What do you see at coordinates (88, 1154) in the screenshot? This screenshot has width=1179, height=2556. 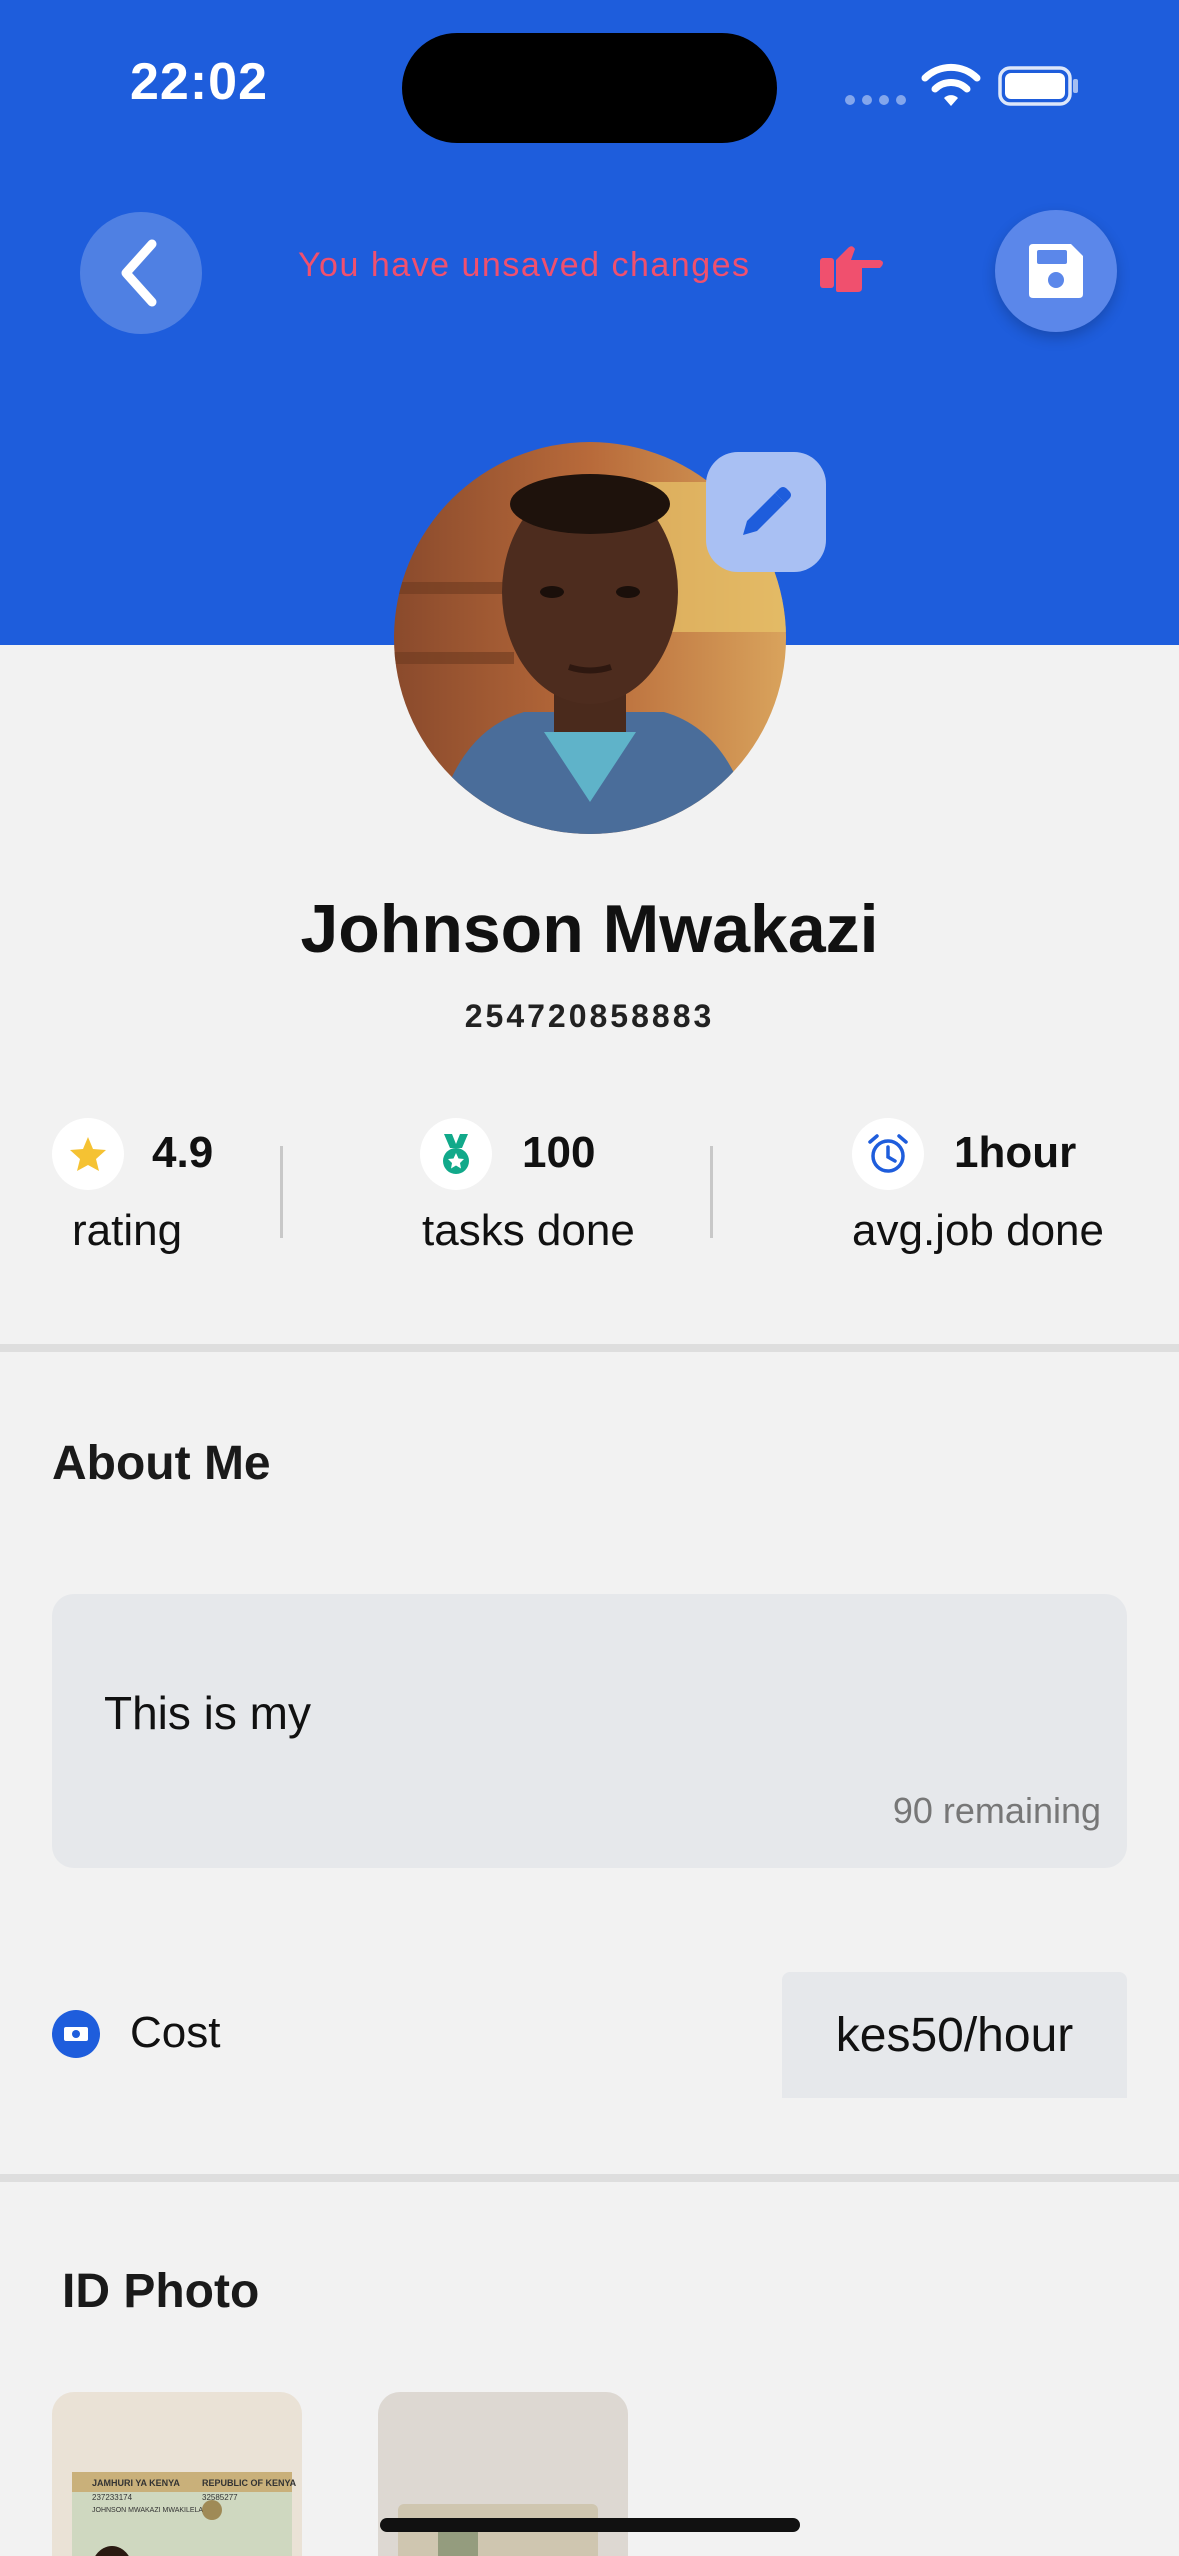 I see `star-icon` at bounding box center [88, 1154].